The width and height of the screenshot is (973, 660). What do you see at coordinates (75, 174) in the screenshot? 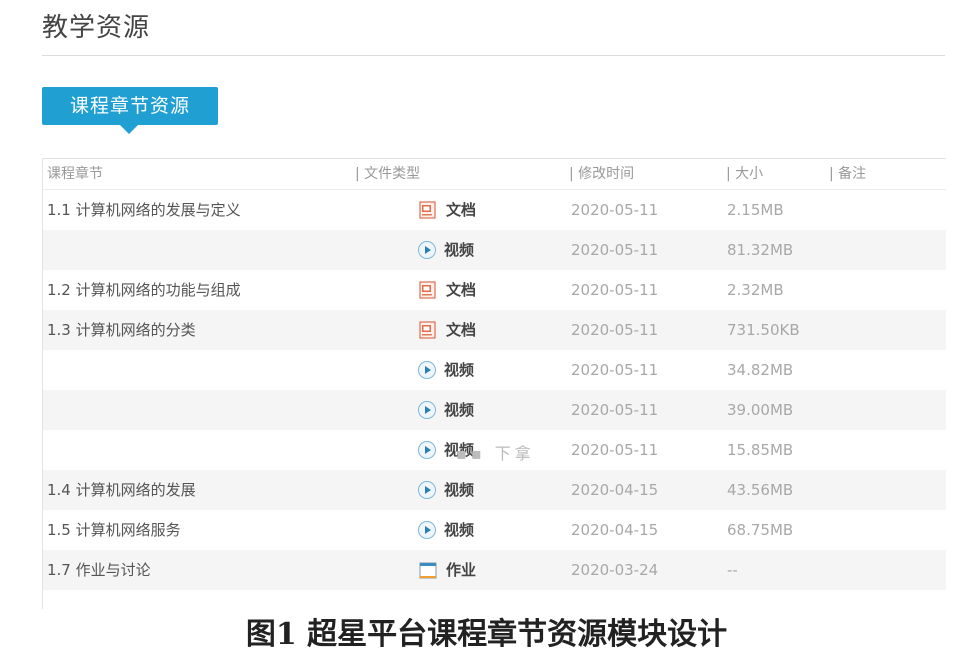
I see `header-chapter: 课程章节` at bounding box center [75, 174].